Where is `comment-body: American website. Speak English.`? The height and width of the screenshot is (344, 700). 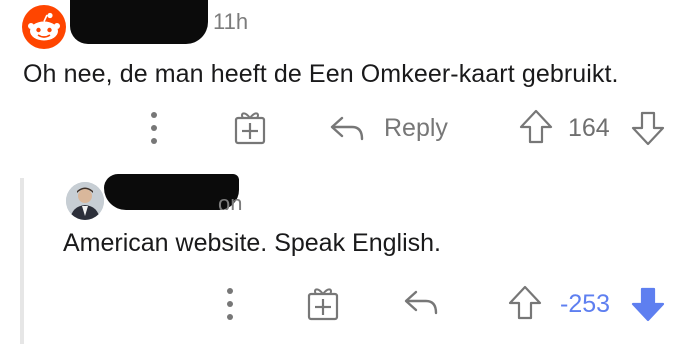 comment-body: American website. Speak English. is located at coordinates (252, 243).